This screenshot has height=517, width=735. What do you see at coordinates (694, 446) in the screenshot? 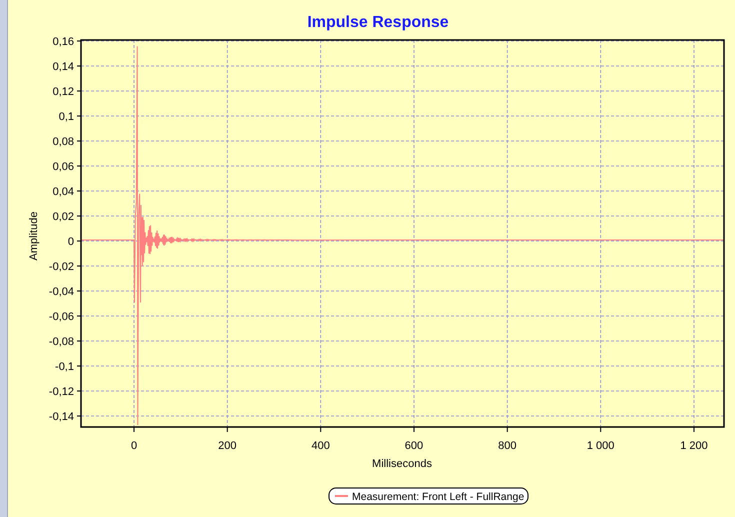
I see `x-tick-label: 1 200` at bounding box center [694, 446].